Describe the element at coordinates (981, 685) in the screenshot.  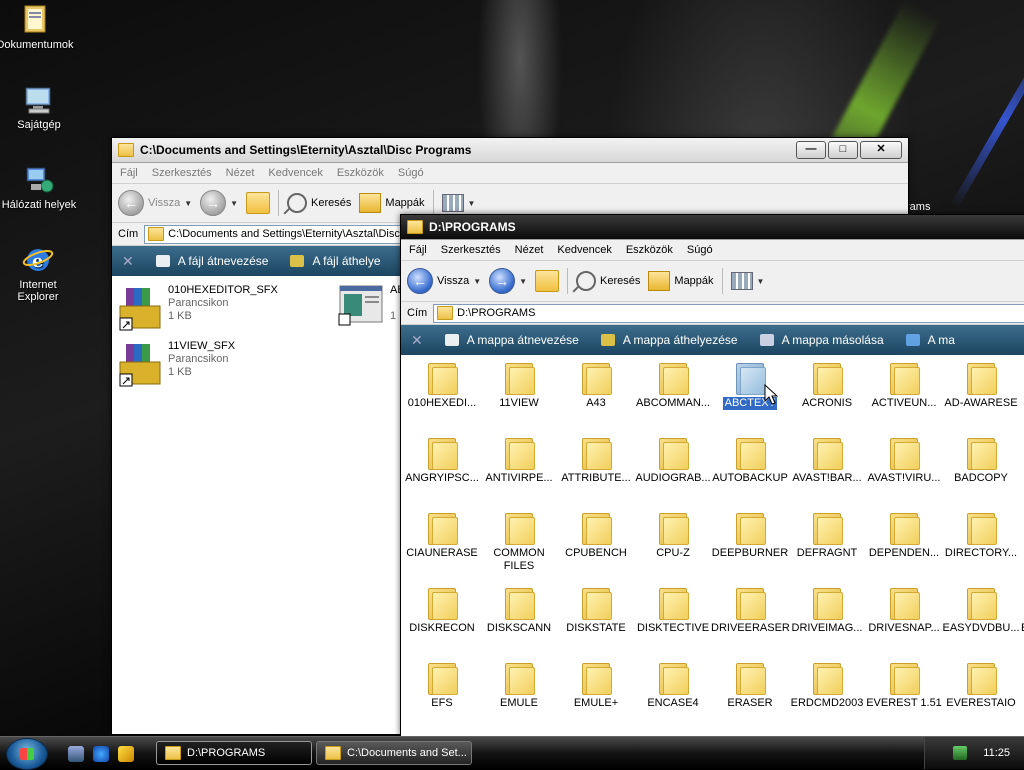
I see `folder-item: EVERESTAIO` at that location.